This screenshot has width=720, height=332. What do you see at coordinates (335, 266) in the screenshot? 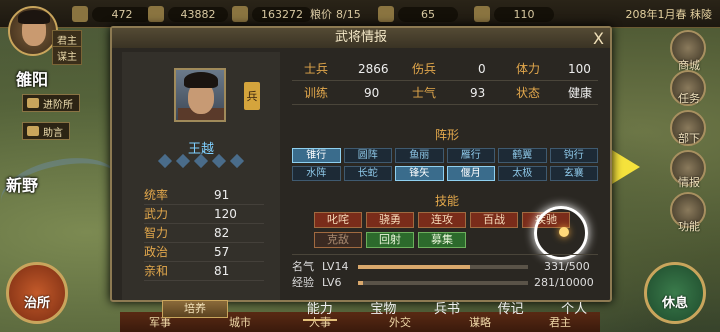
I see `fame-level: LV14` at bounding box center [335, 266].